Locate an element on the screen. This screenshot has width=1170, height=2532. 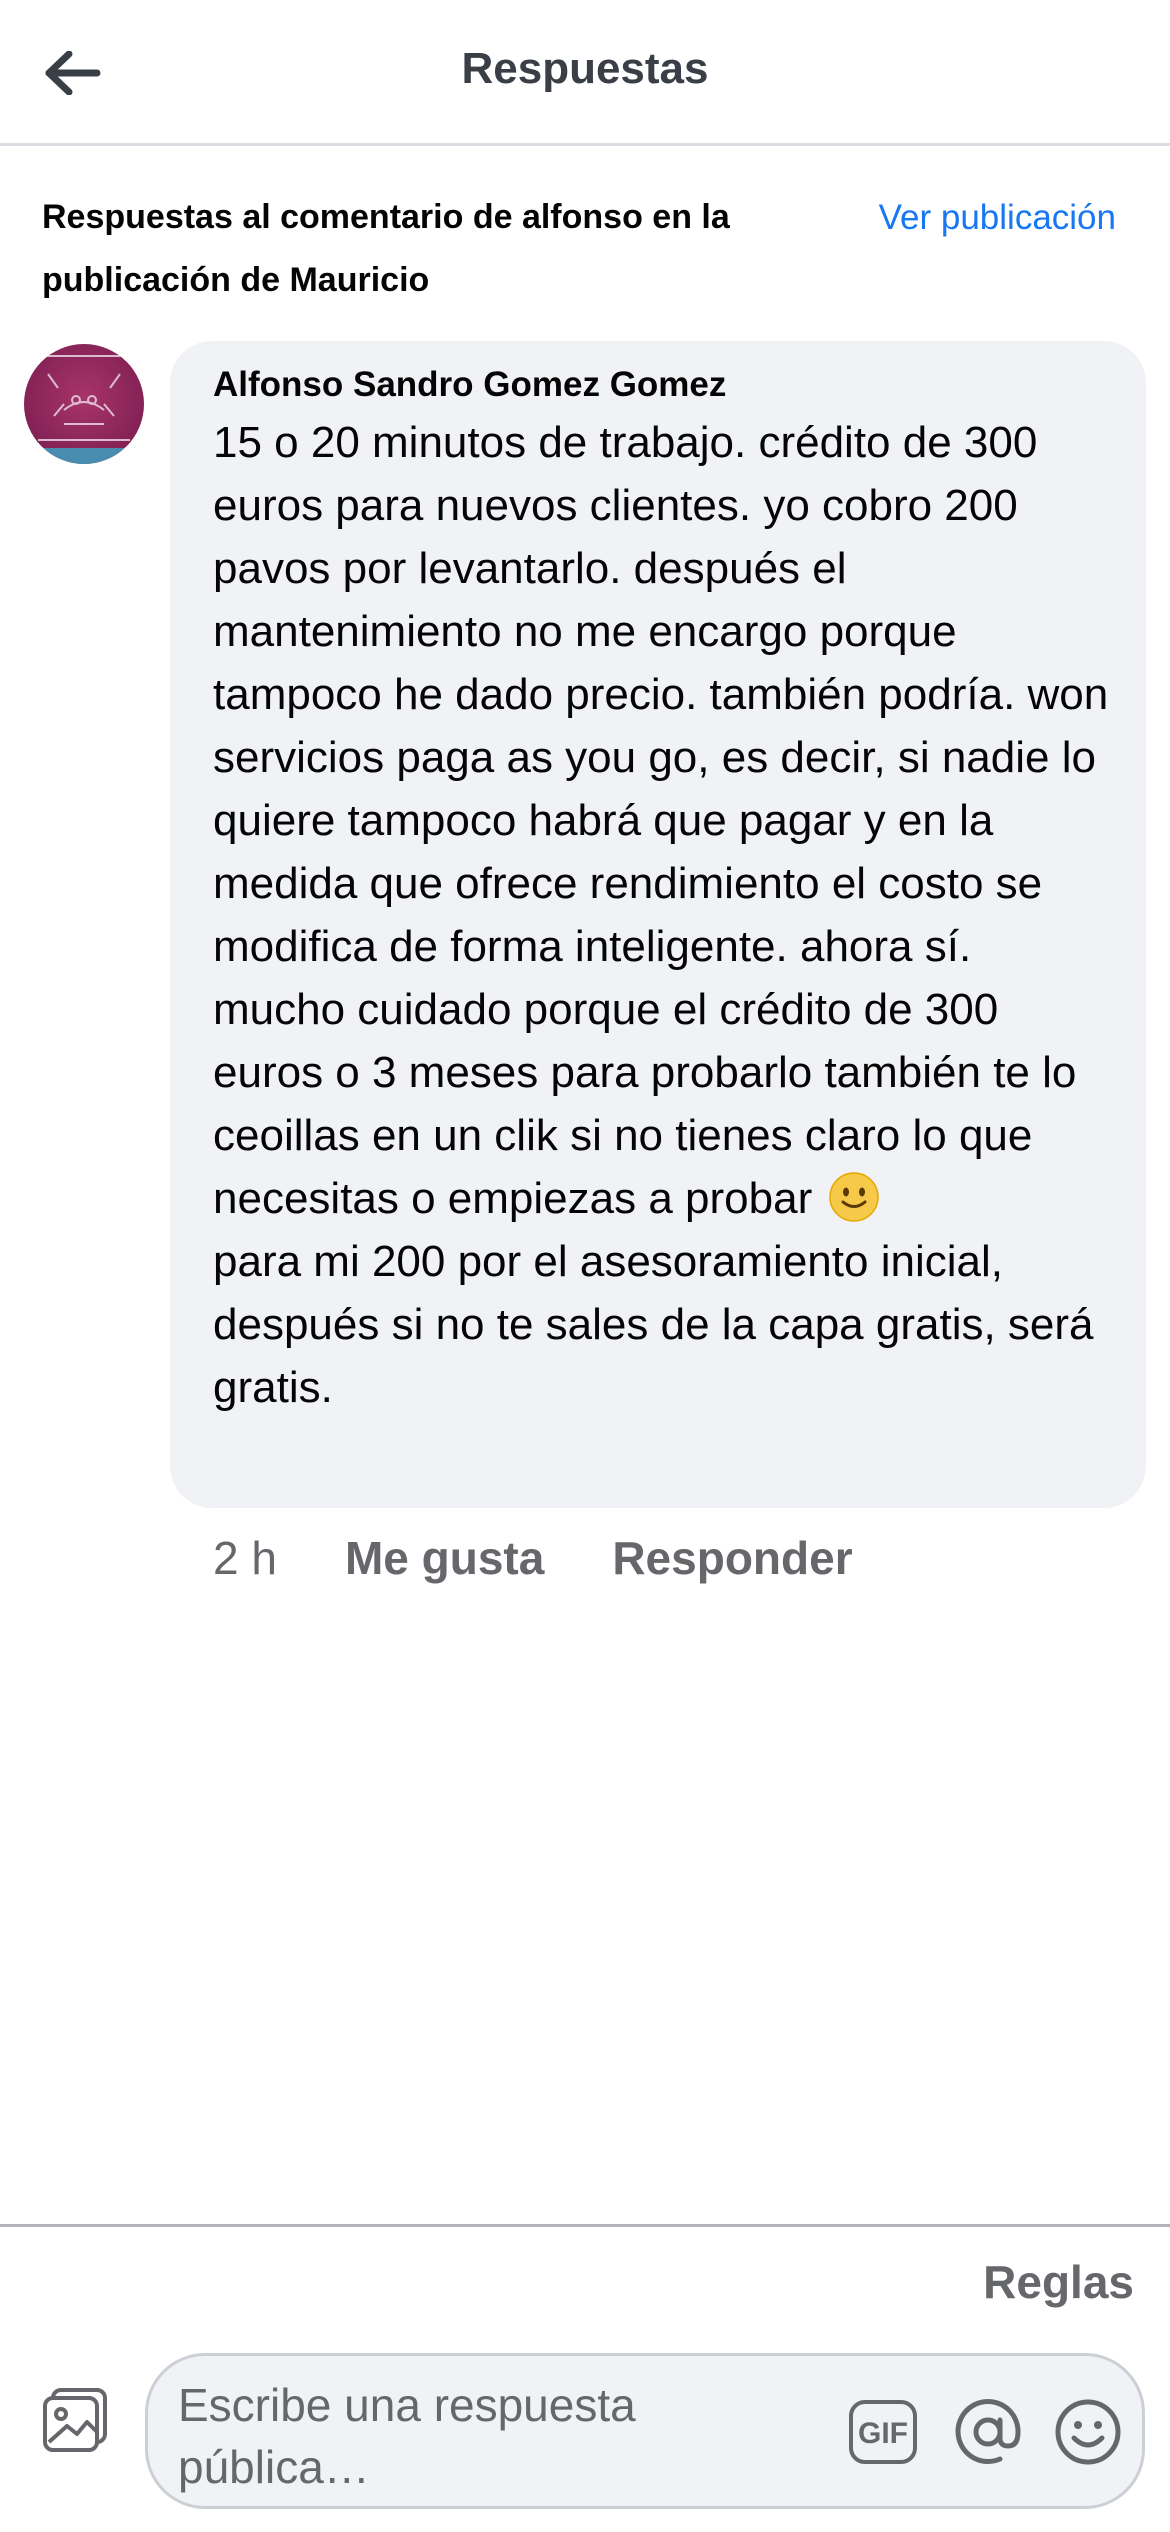
view-post-link: Ver publicación is located at coordinates (997, 217).